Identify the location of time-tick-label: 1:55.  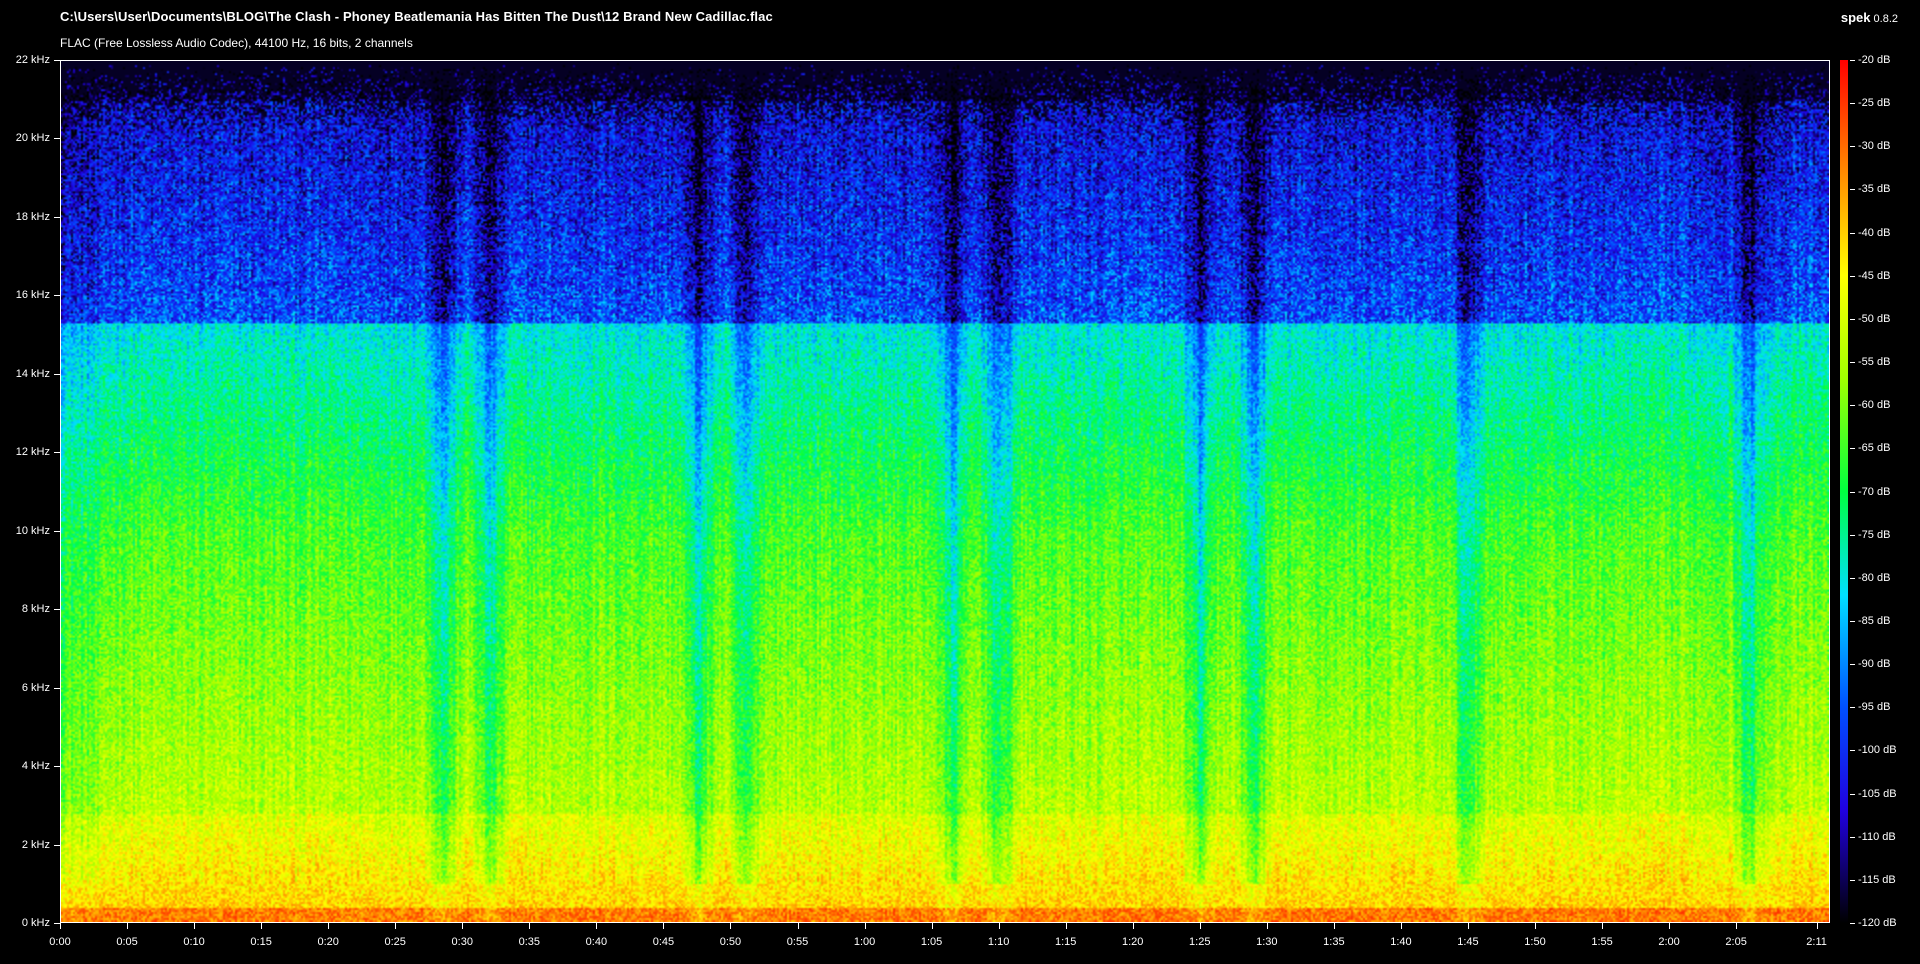
(1602, 942).